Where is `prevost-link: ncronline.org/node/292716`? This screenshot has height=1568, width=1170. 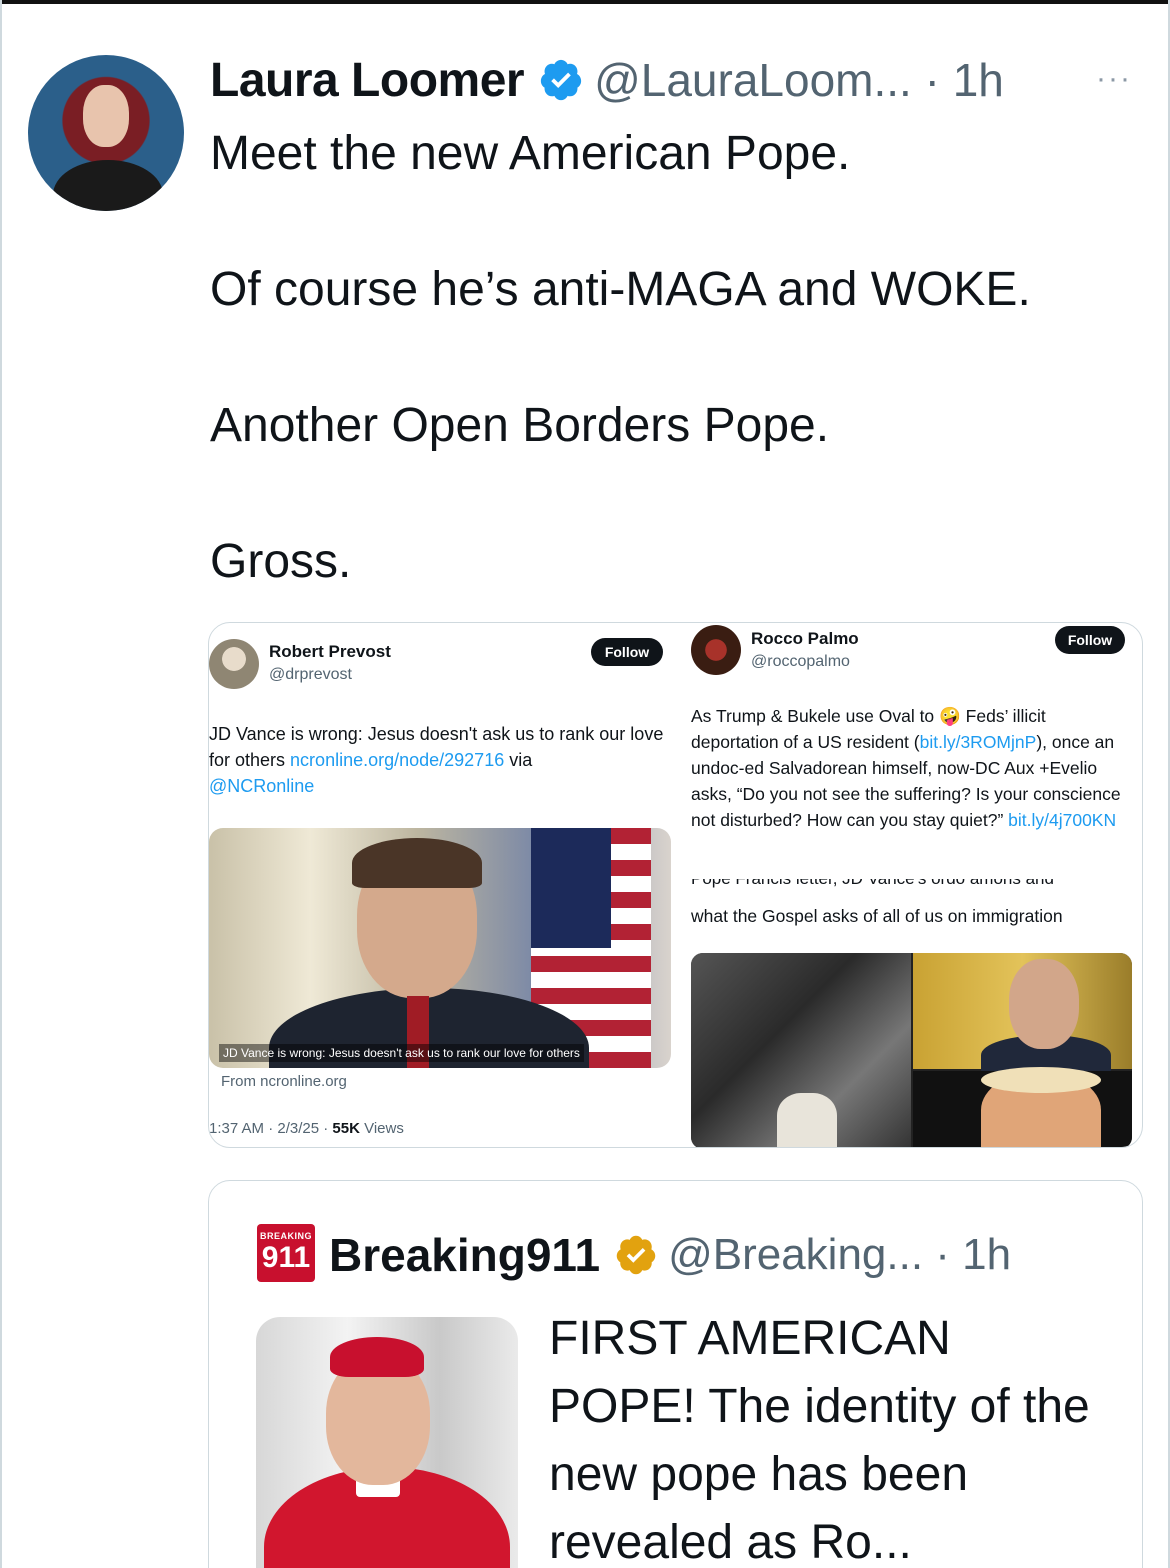 prevost-link: ncronline.org/node/292716 is located at coordinates (397, 760).